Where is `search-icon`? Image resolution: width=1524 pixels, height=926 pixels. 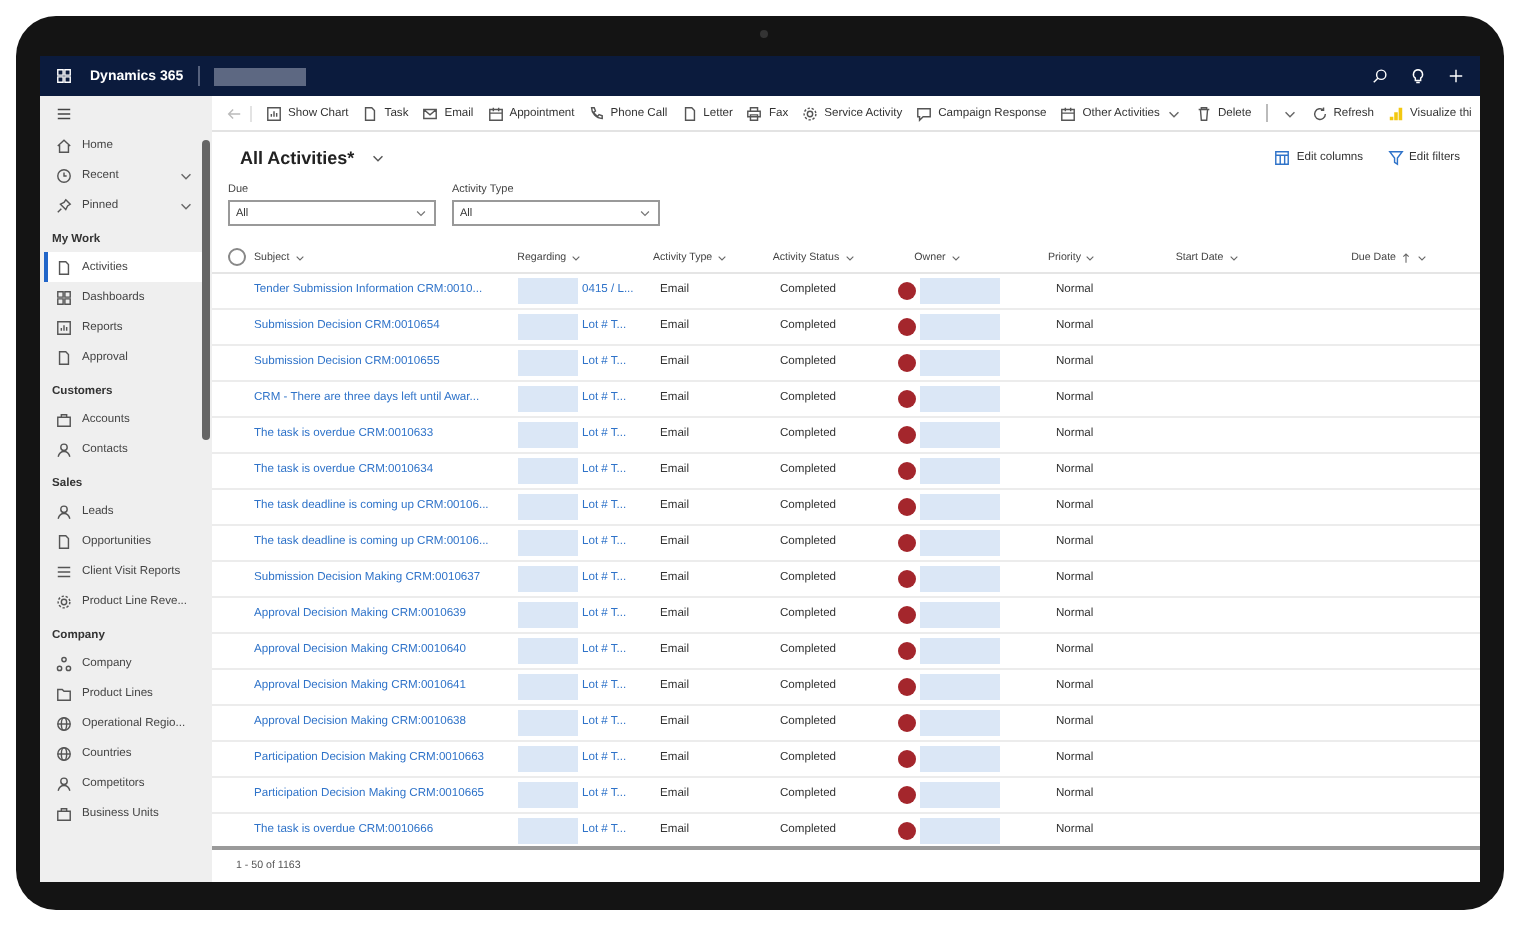 search-icon is located at coordinates (1380, 76).